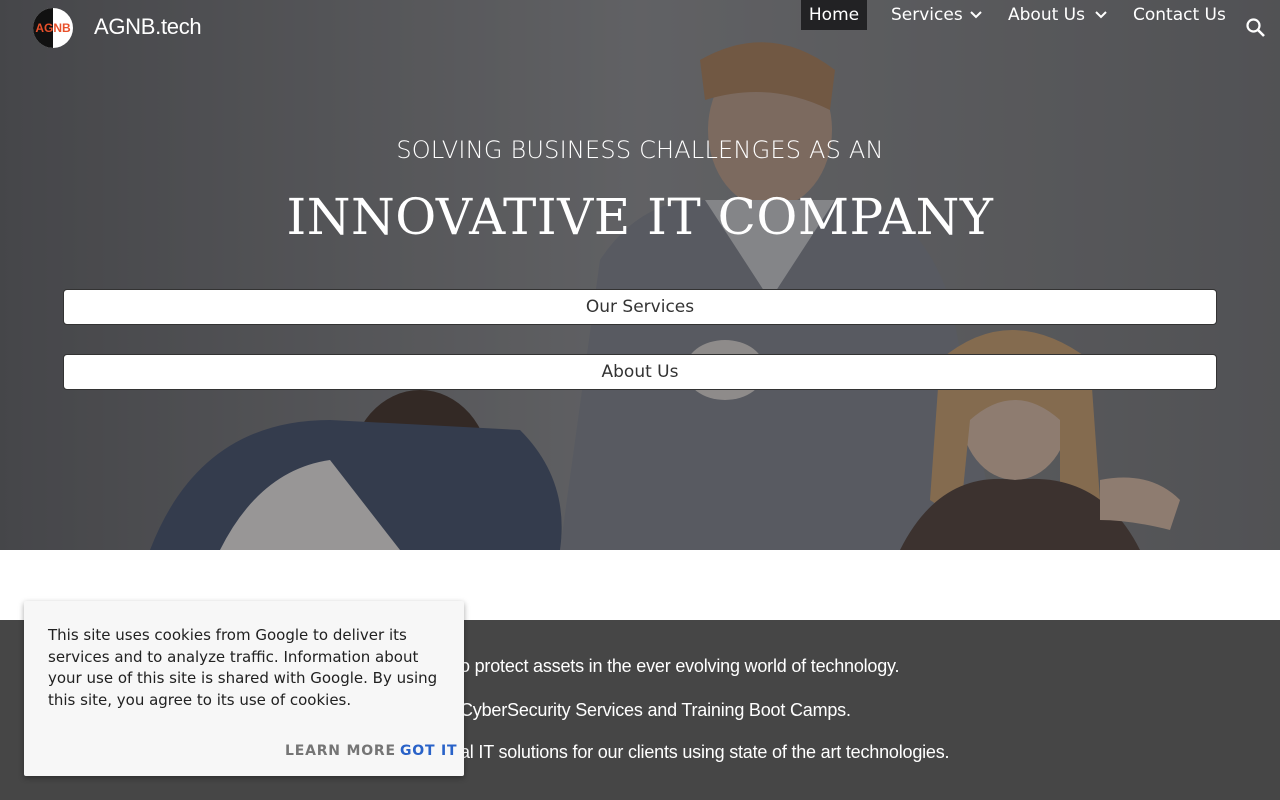 The height and width of the screenshot is (800, 1280). What do you see at coordinates (927, 15) in the screenshot?
I see `nav-services: Services` at bounding box center [927, 15].